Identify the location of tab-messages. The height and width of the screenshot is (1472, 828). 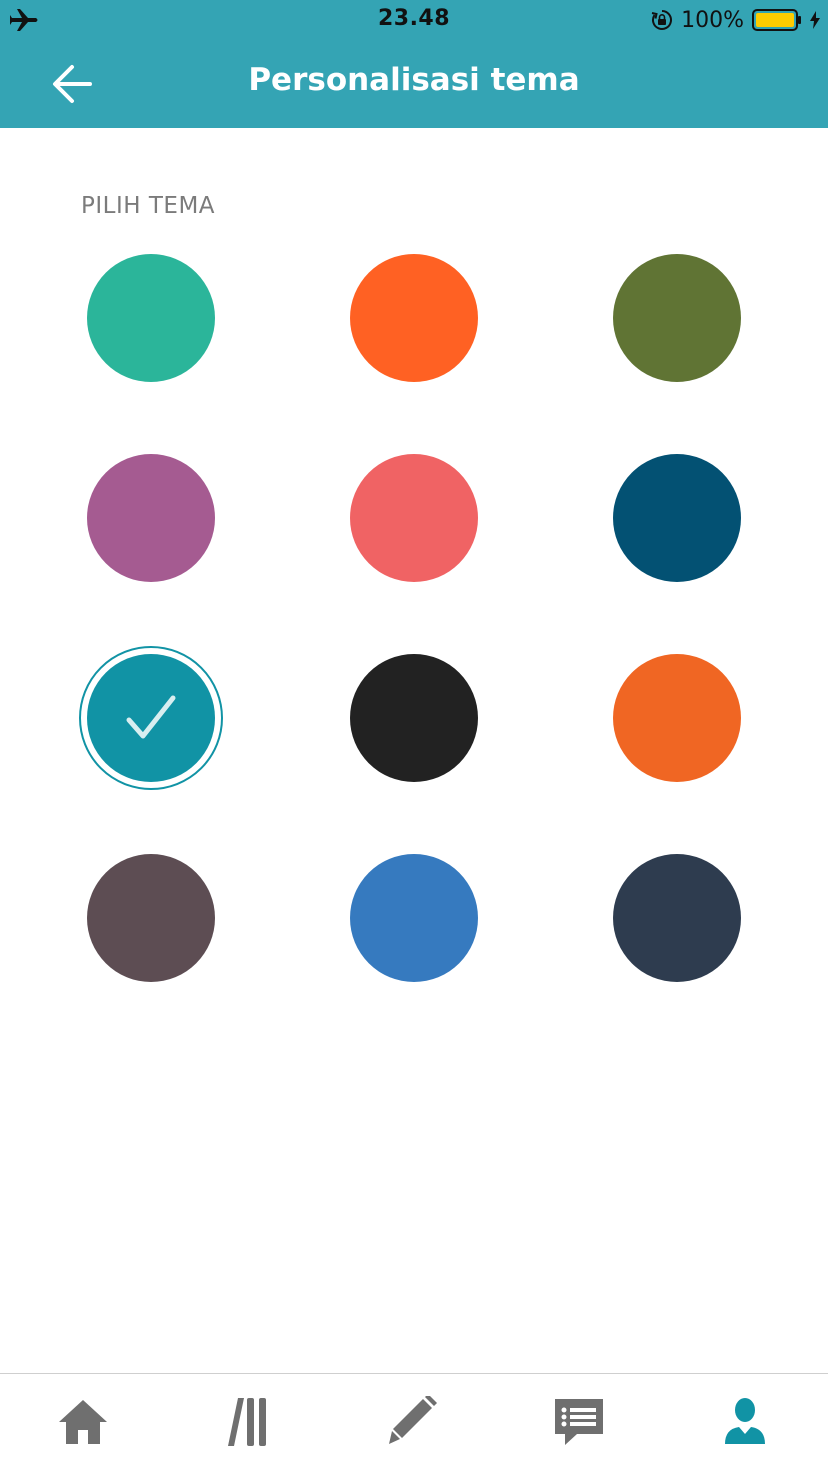
(579, 1422).